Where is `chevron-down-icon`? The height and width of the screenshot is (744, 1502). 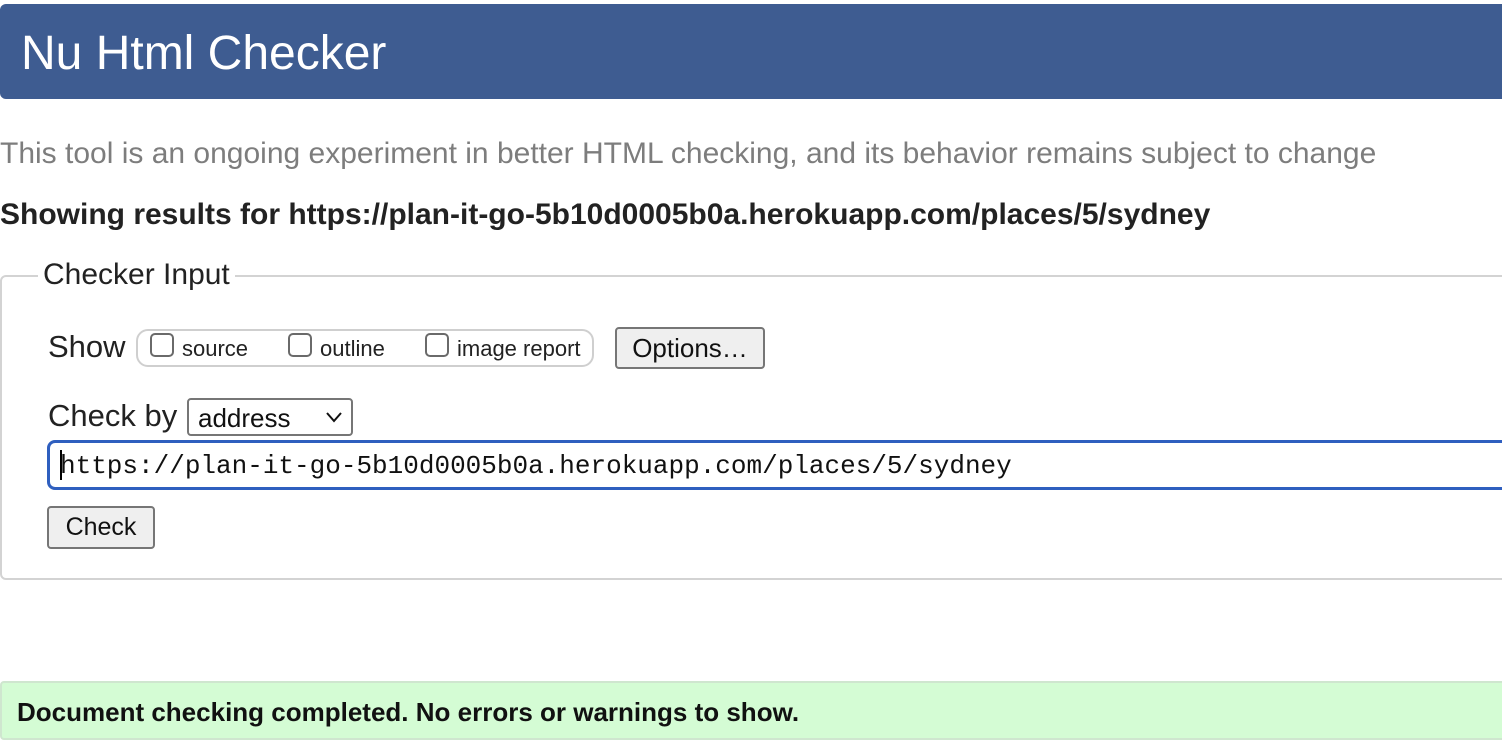
chevron-down-icon is located at coordinates (334, 417).